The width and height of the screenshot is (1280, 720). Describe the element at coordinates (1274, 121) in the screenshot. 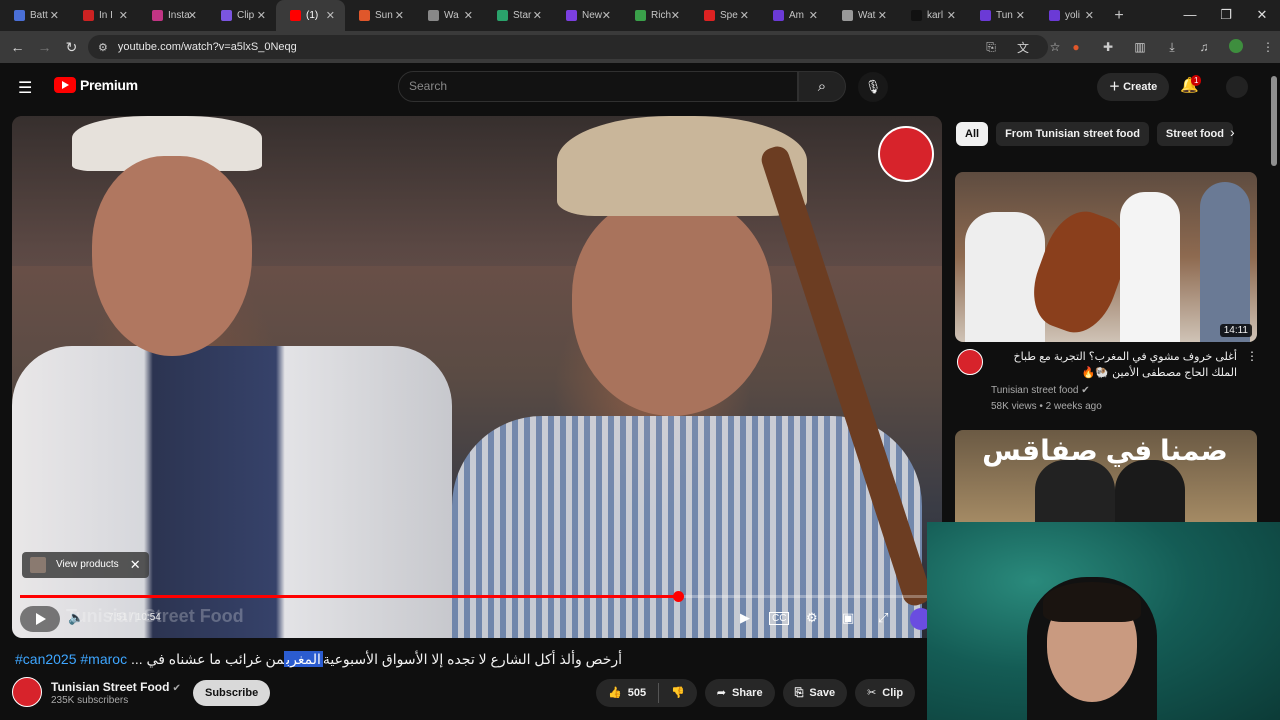

I see `page-scrollbar` at that location.